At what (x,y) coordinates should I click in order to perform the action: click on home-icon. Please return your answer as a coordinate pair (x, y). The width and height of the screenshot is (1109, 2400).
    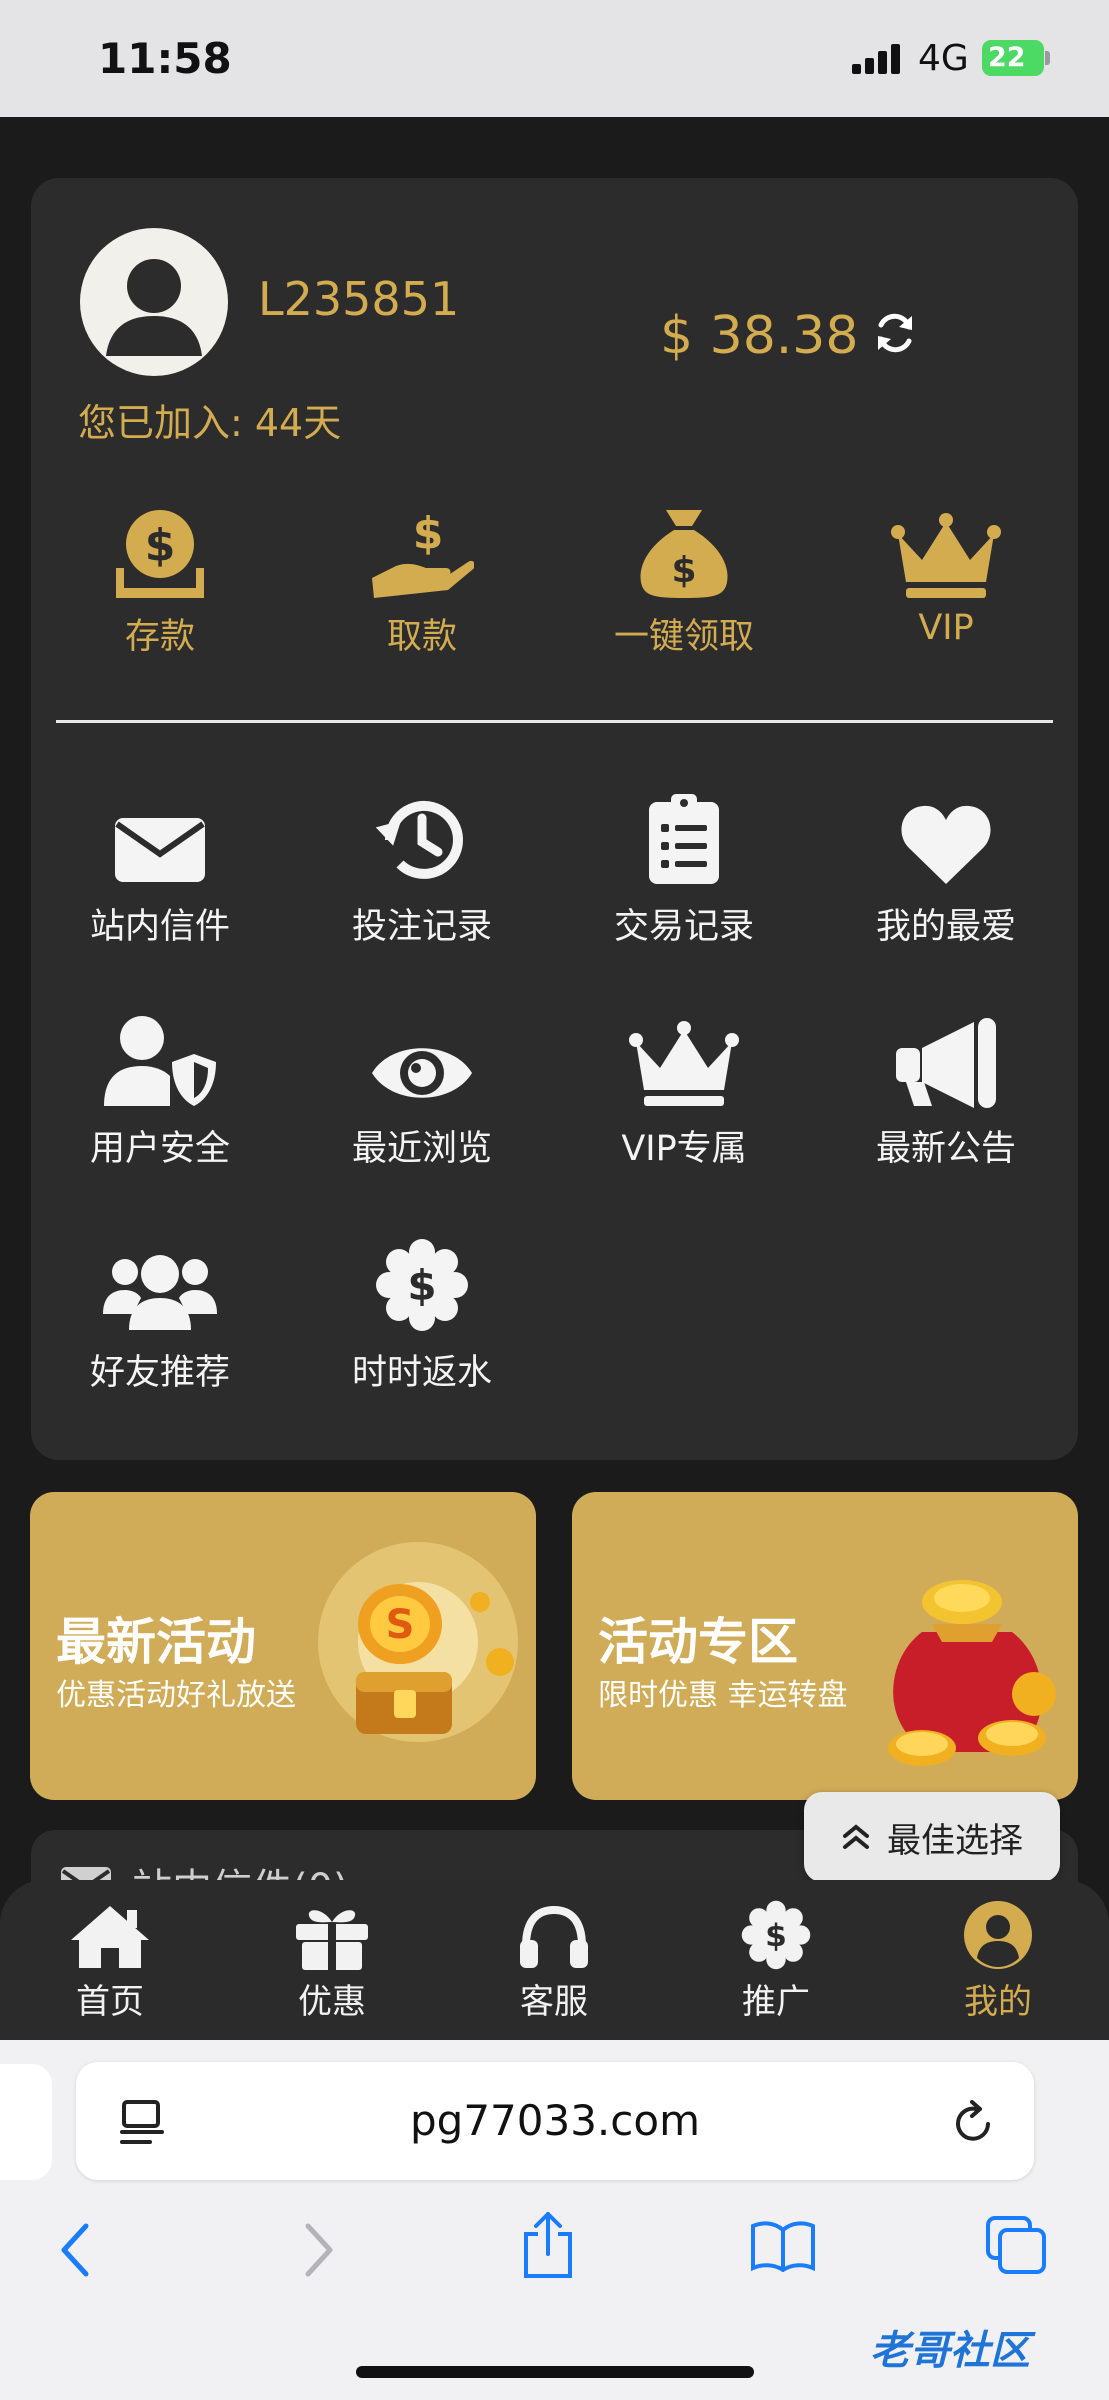
    Looking at the image, I should click on (110, 1937).